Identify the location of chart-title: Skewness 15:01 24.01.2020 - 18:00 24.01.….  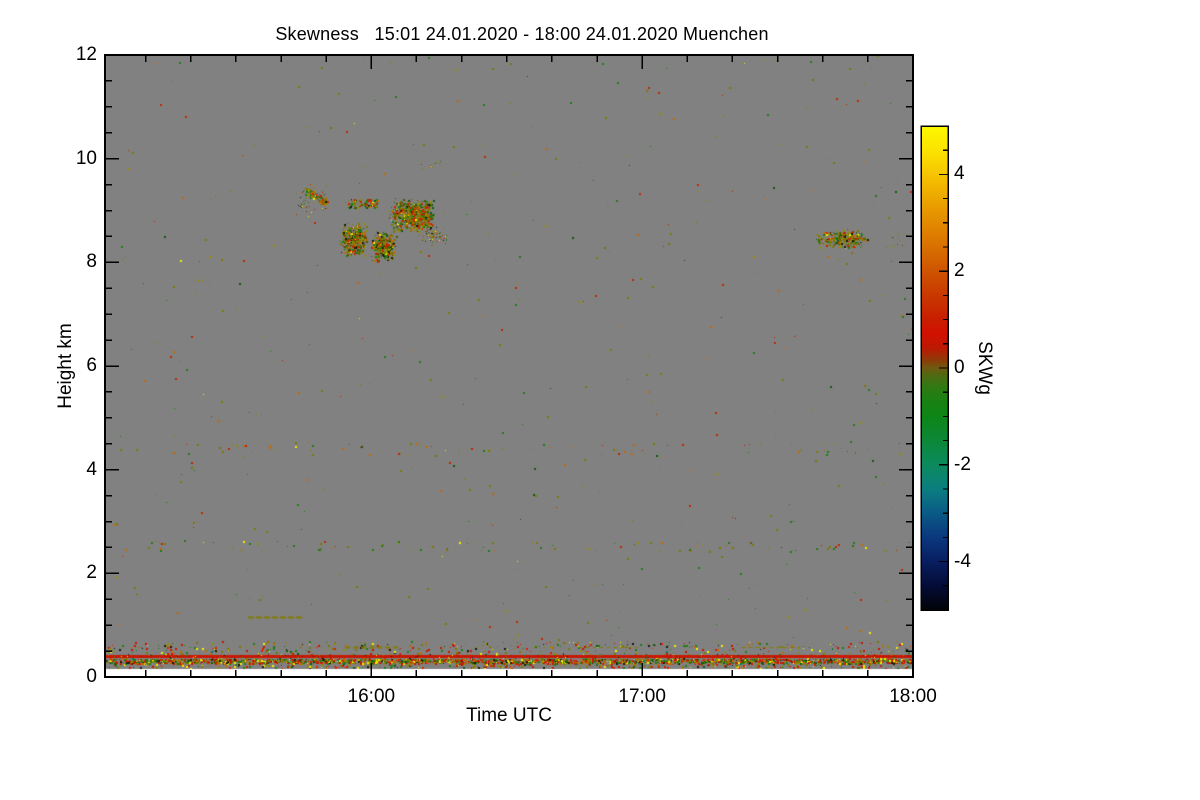
(522, 34).